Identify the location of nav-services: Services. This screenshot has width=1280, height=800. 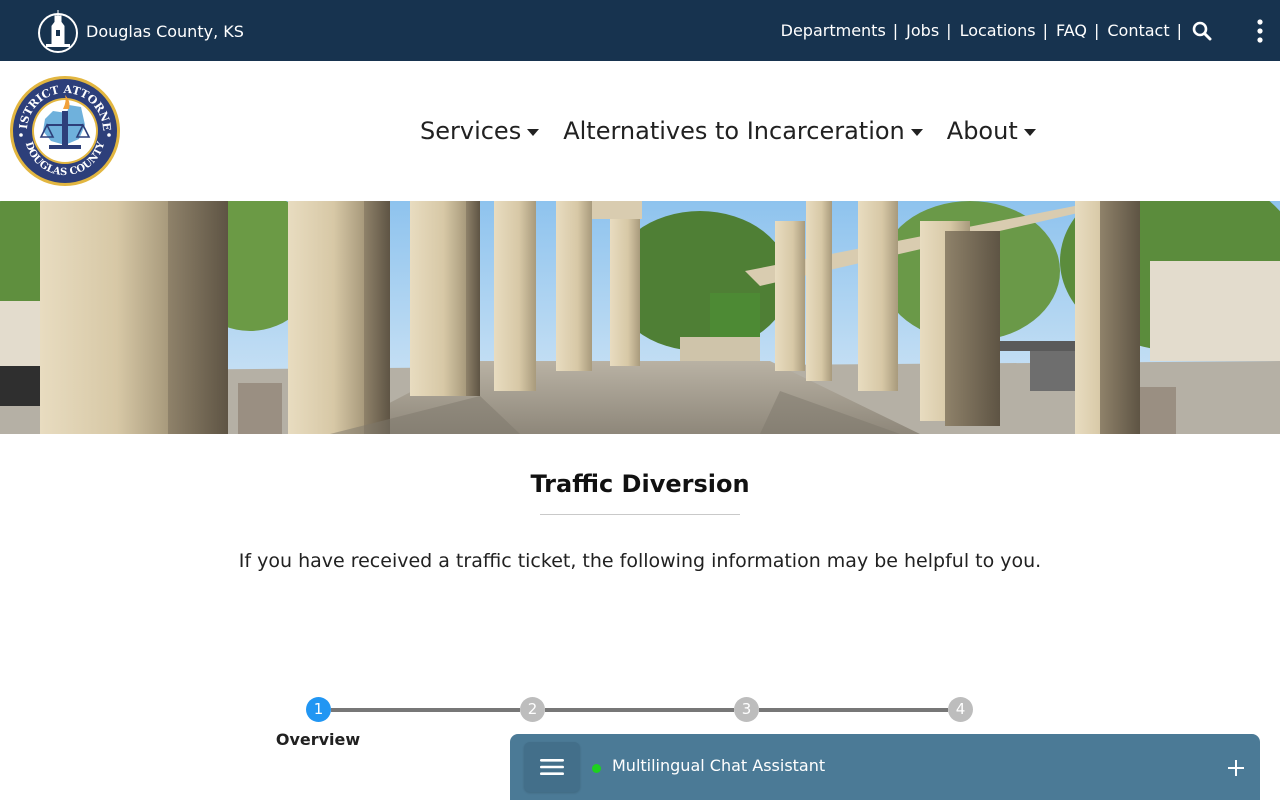
(480, 131).